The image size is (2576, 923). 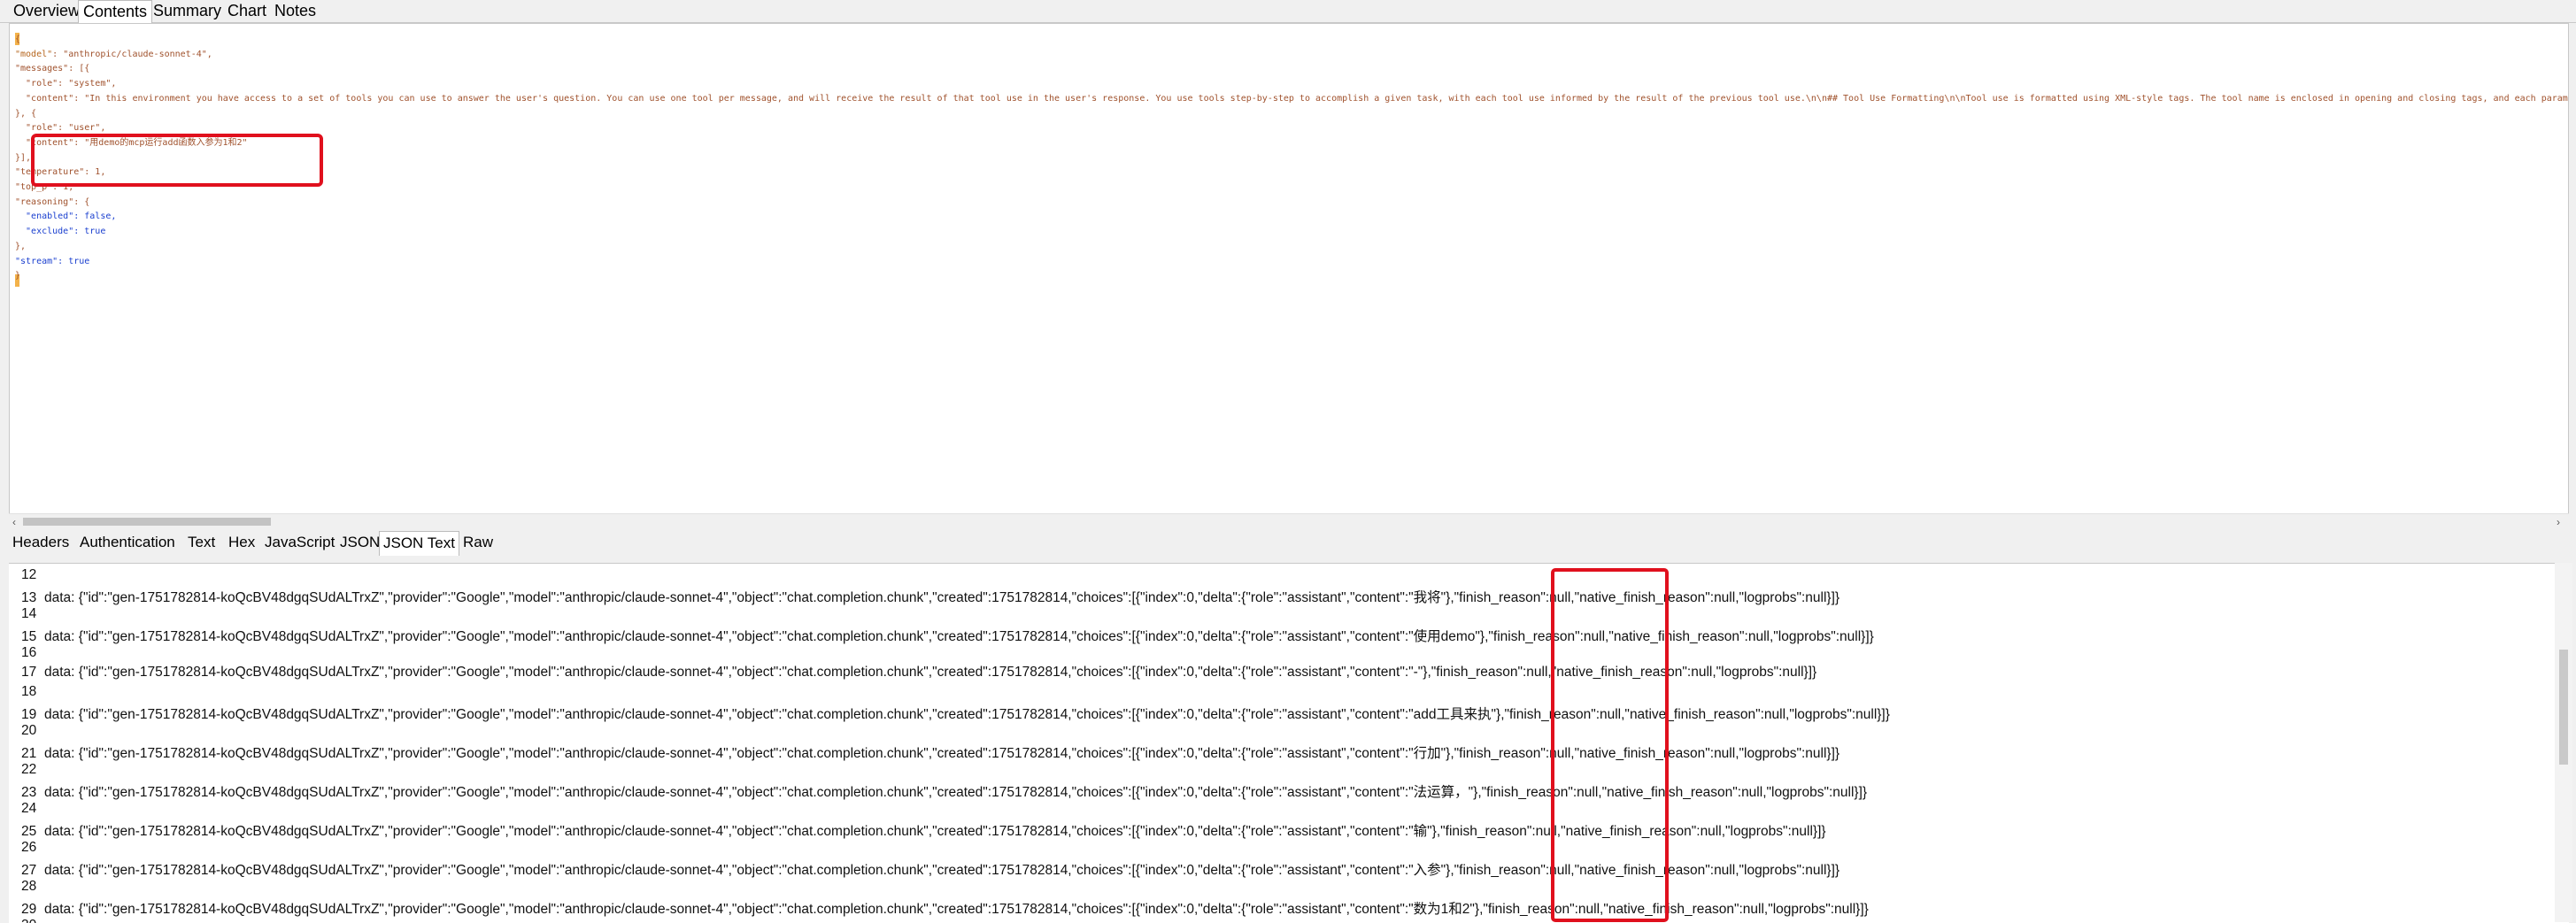 What do you see at coordinates (52, 201) in the screenshot?
I see `json-line: "reasoning": {` at bounding box center [52, 201].